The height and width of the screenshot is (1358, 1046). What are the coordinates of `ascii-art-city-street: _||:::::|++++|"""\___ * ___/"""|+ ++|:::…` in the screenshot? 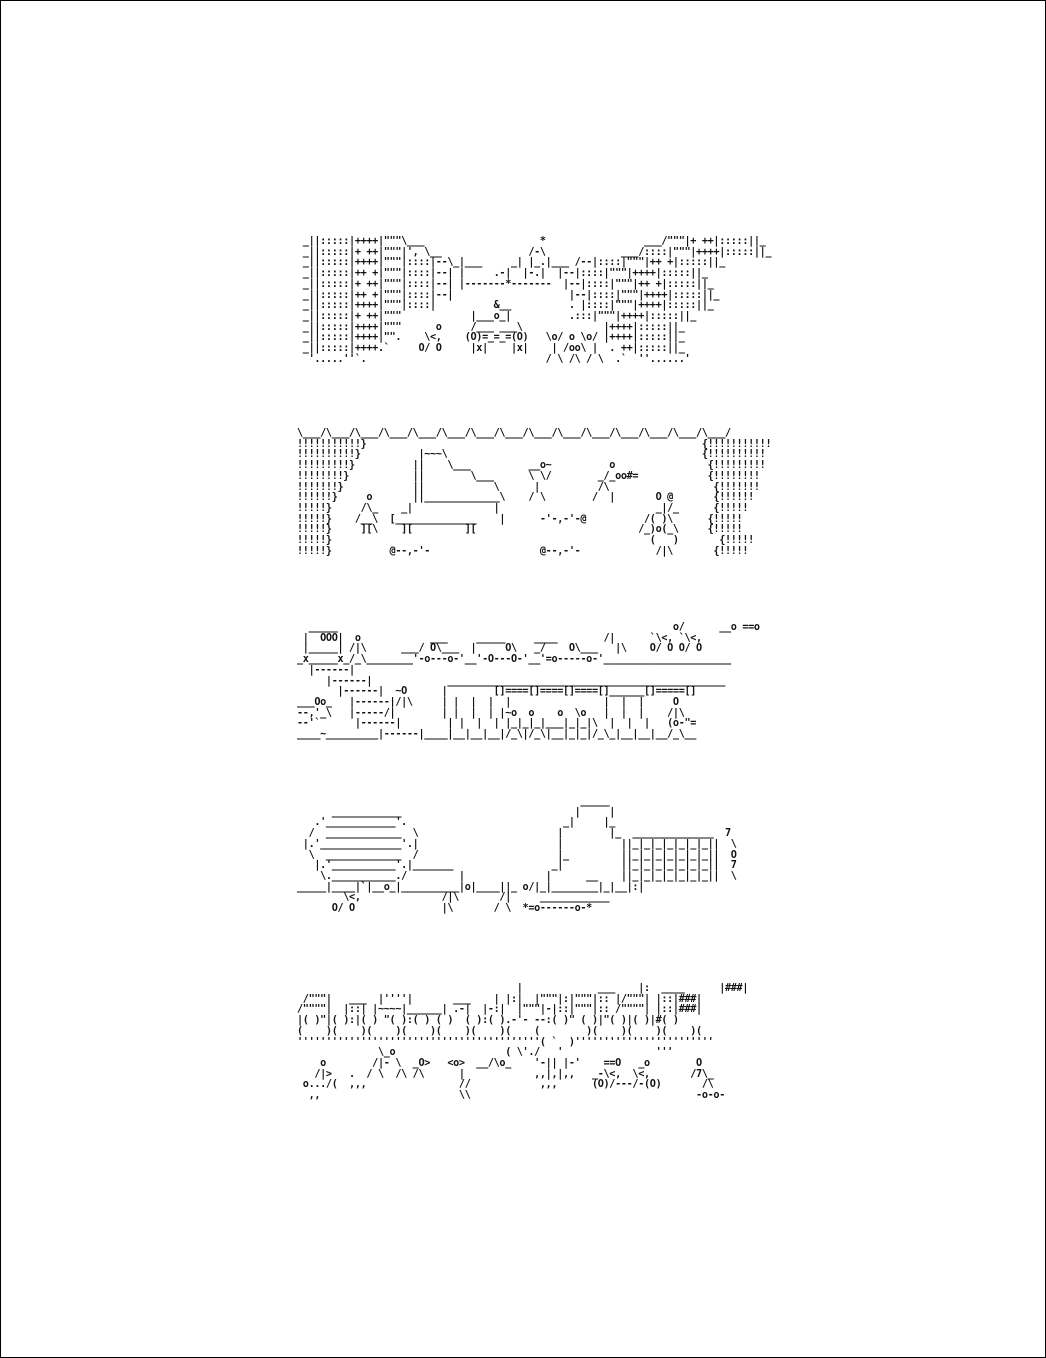 It's located at (537, 300).